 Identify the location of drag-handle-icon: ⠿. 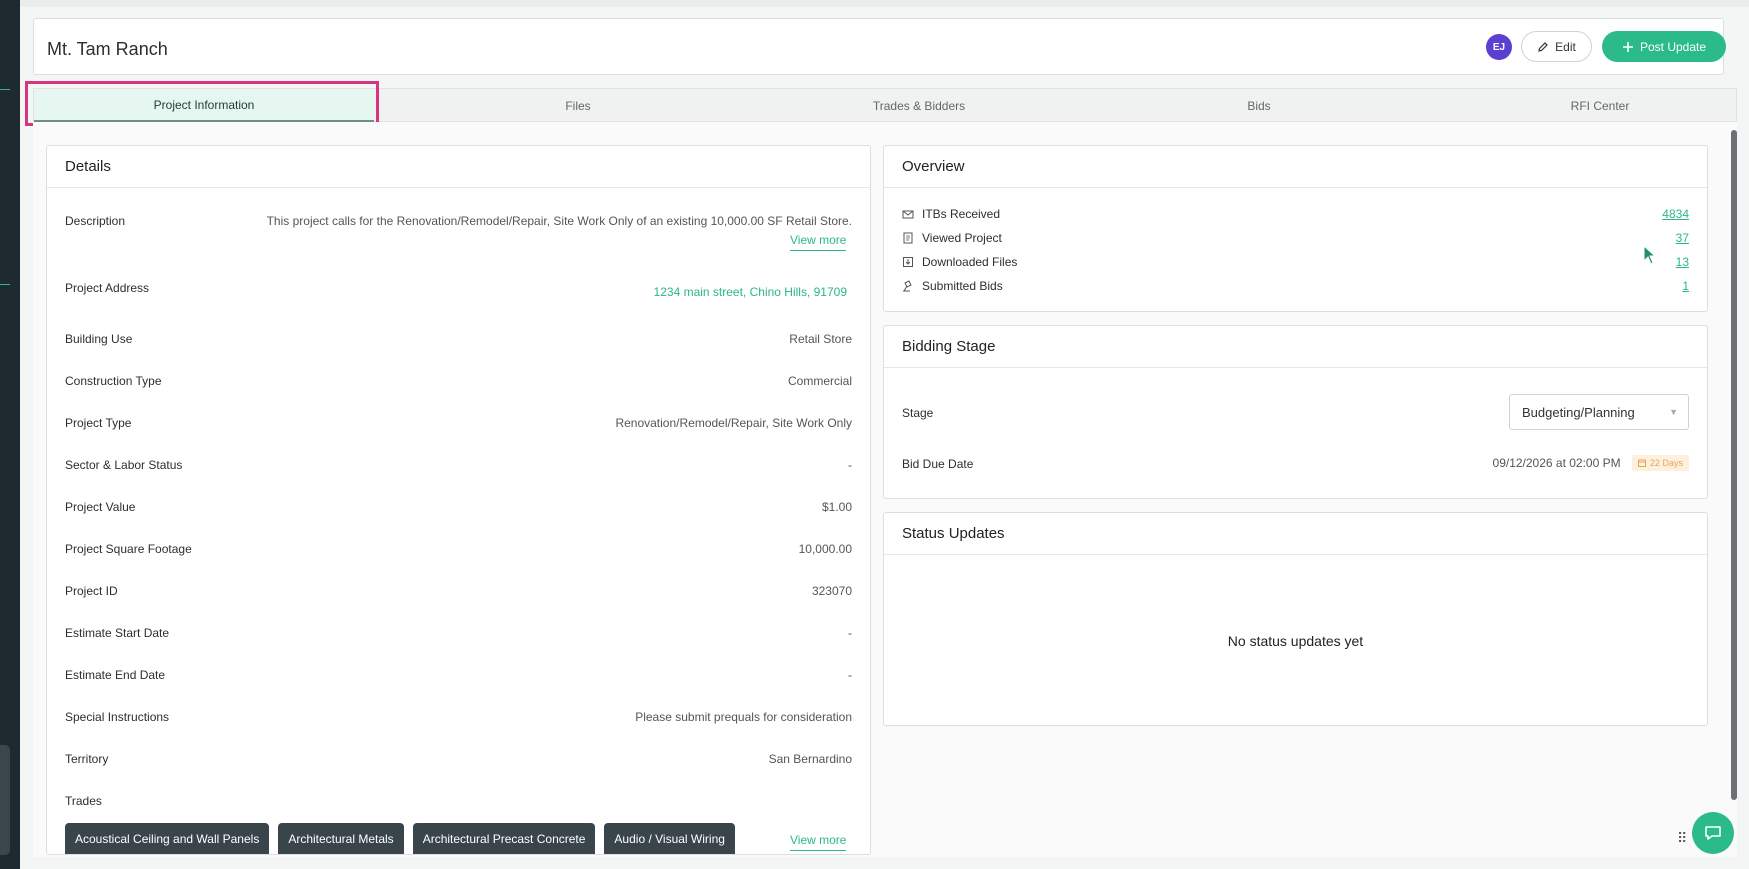
(1682, 838).